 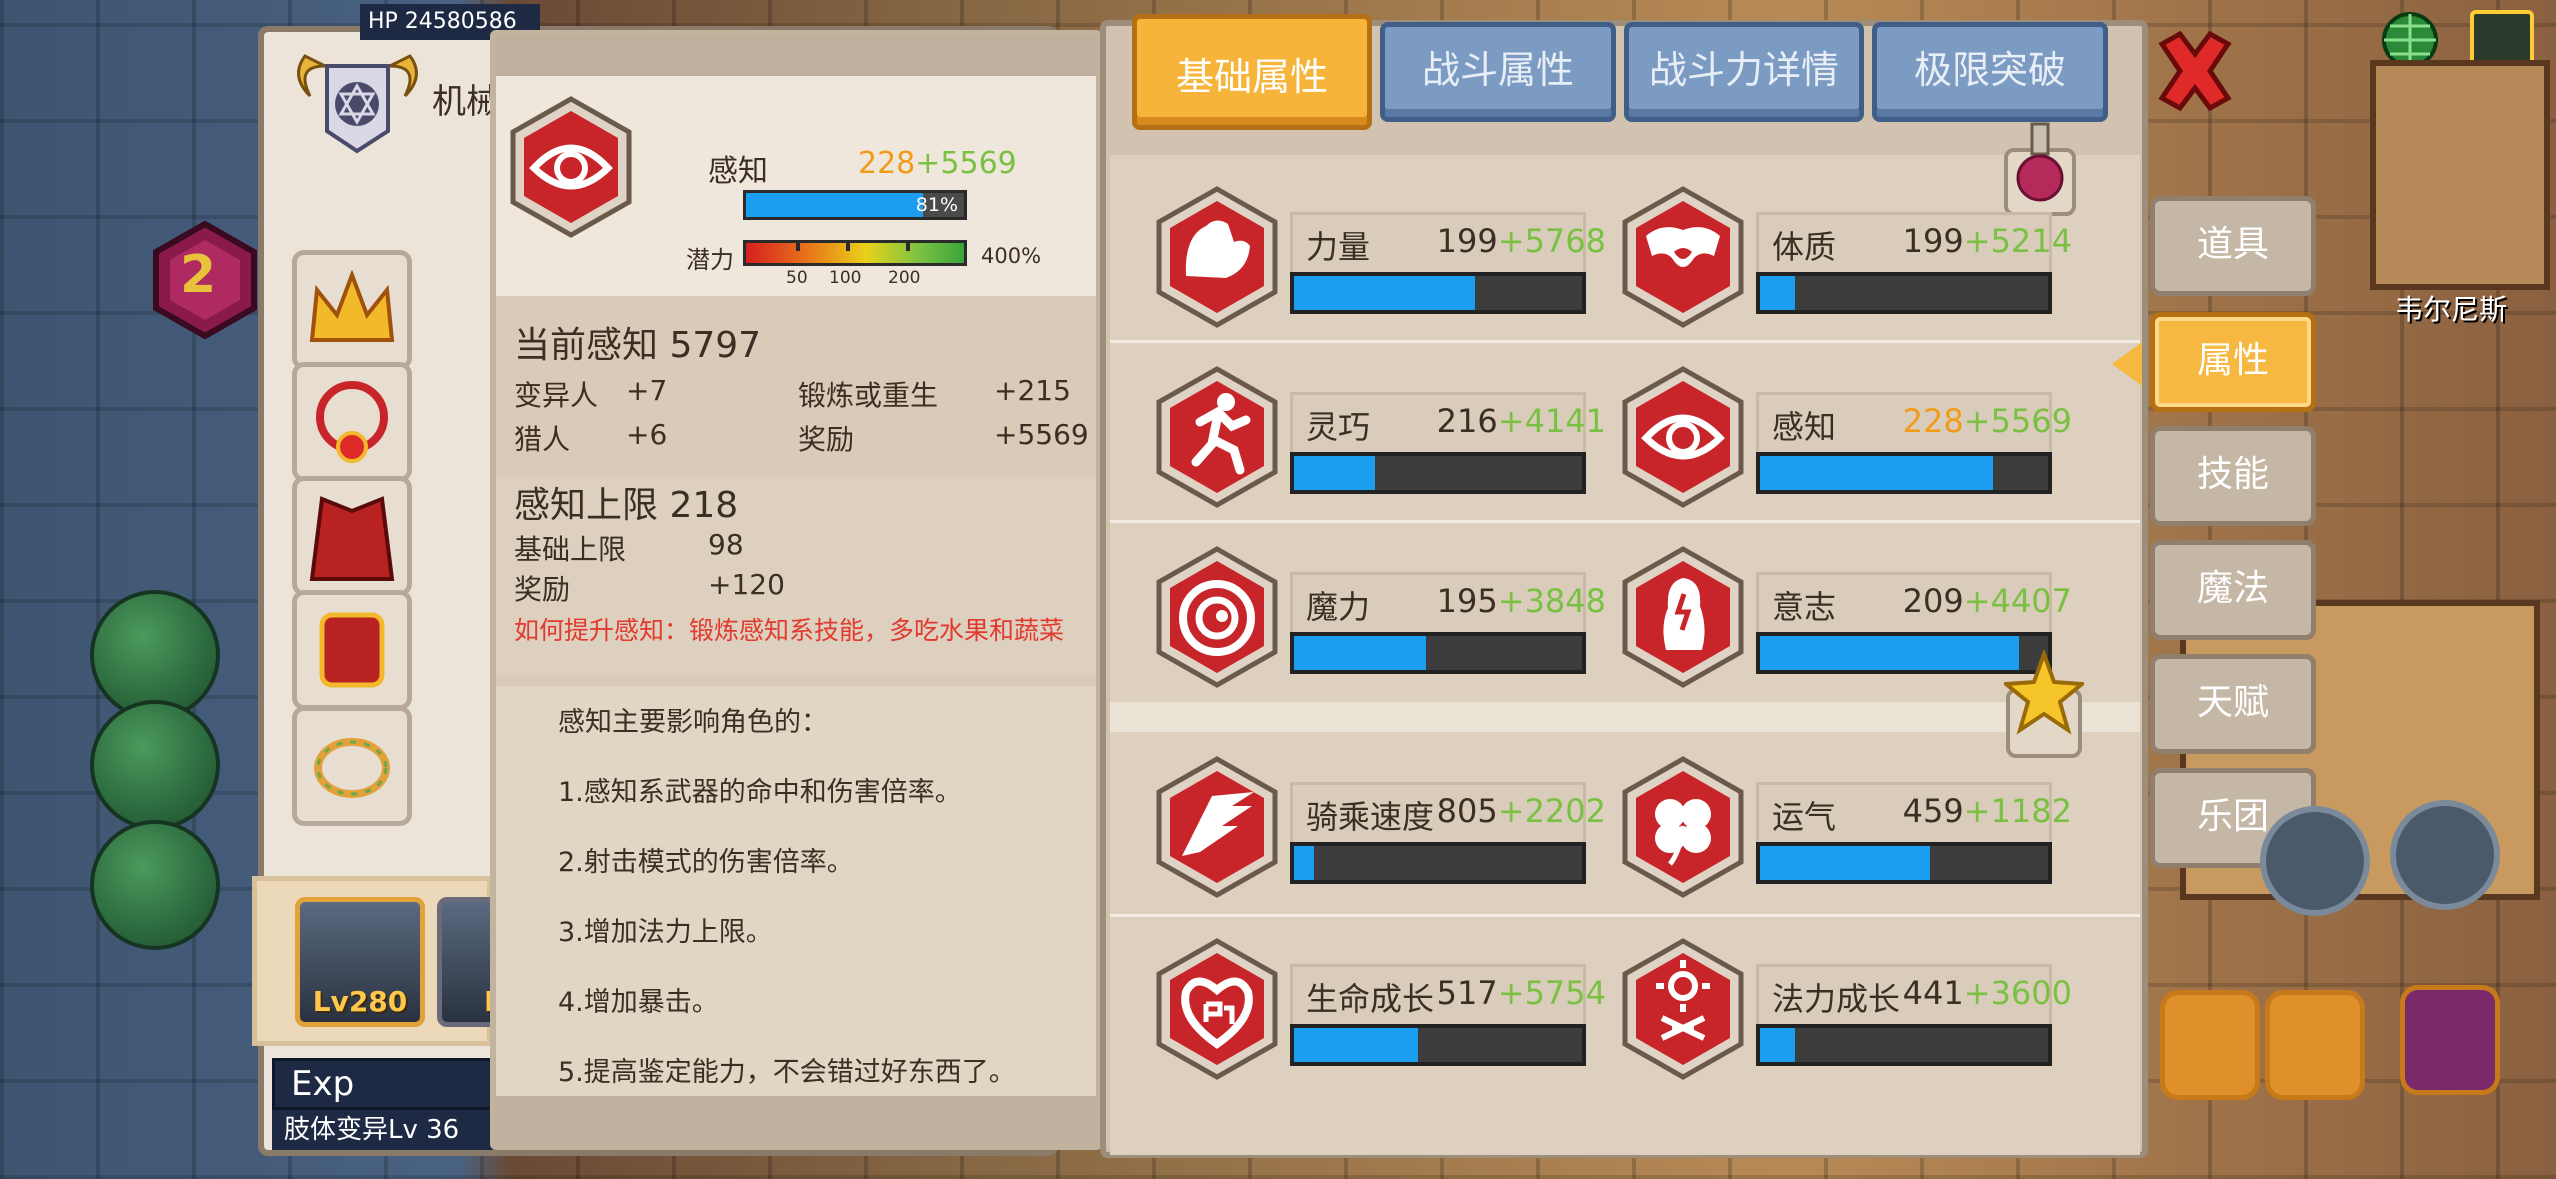 What do you see at coordinates (1836, 999) in the screenshot?
I see `attribute-label: 法力成长` at bounding box center [1836, 999].